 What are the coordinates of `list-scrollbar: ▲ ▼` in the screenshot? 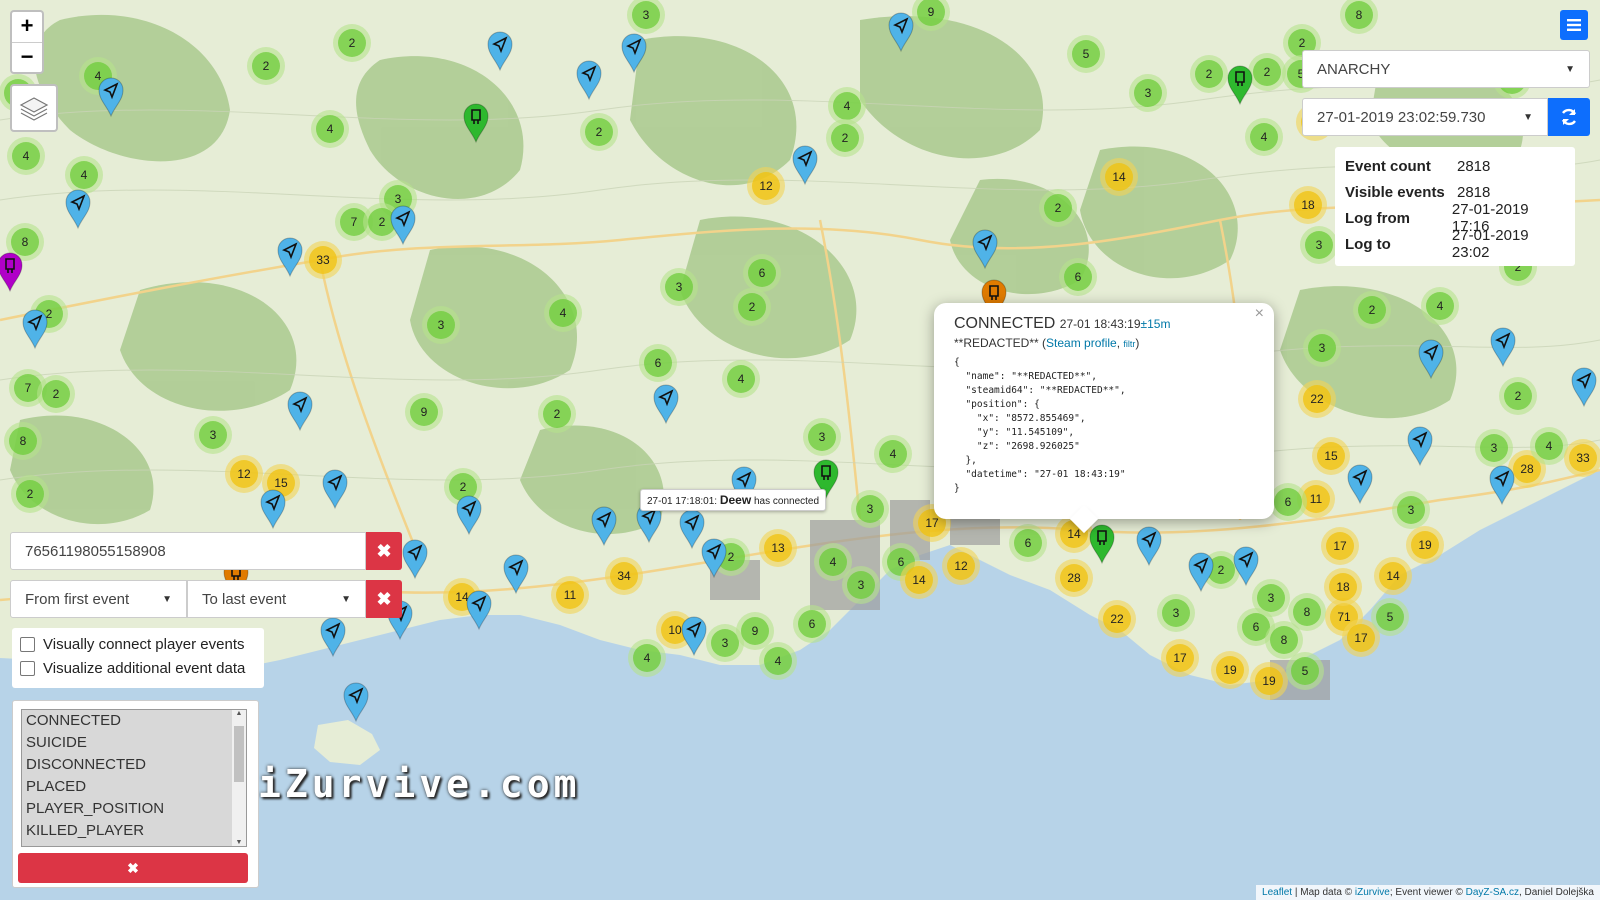 It's located at (239, 778).